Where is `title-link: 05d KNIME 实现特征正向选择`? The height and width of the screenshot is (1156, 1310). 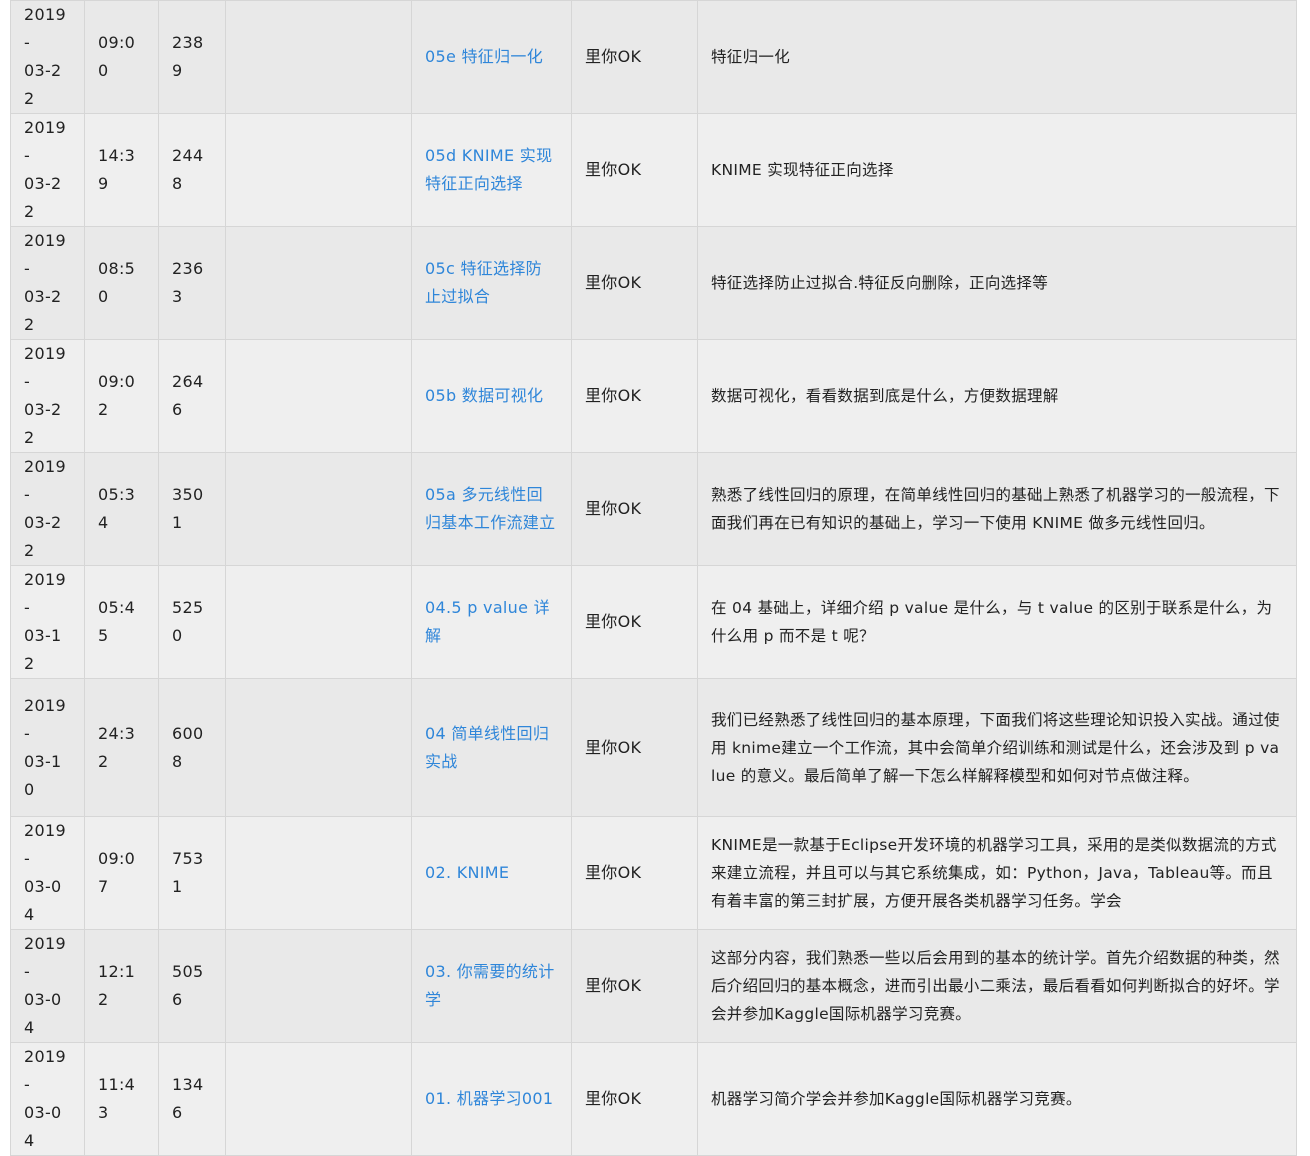 title-link: 05d KNIME 实现特征正向选择 is located at coordinates (488, 169).